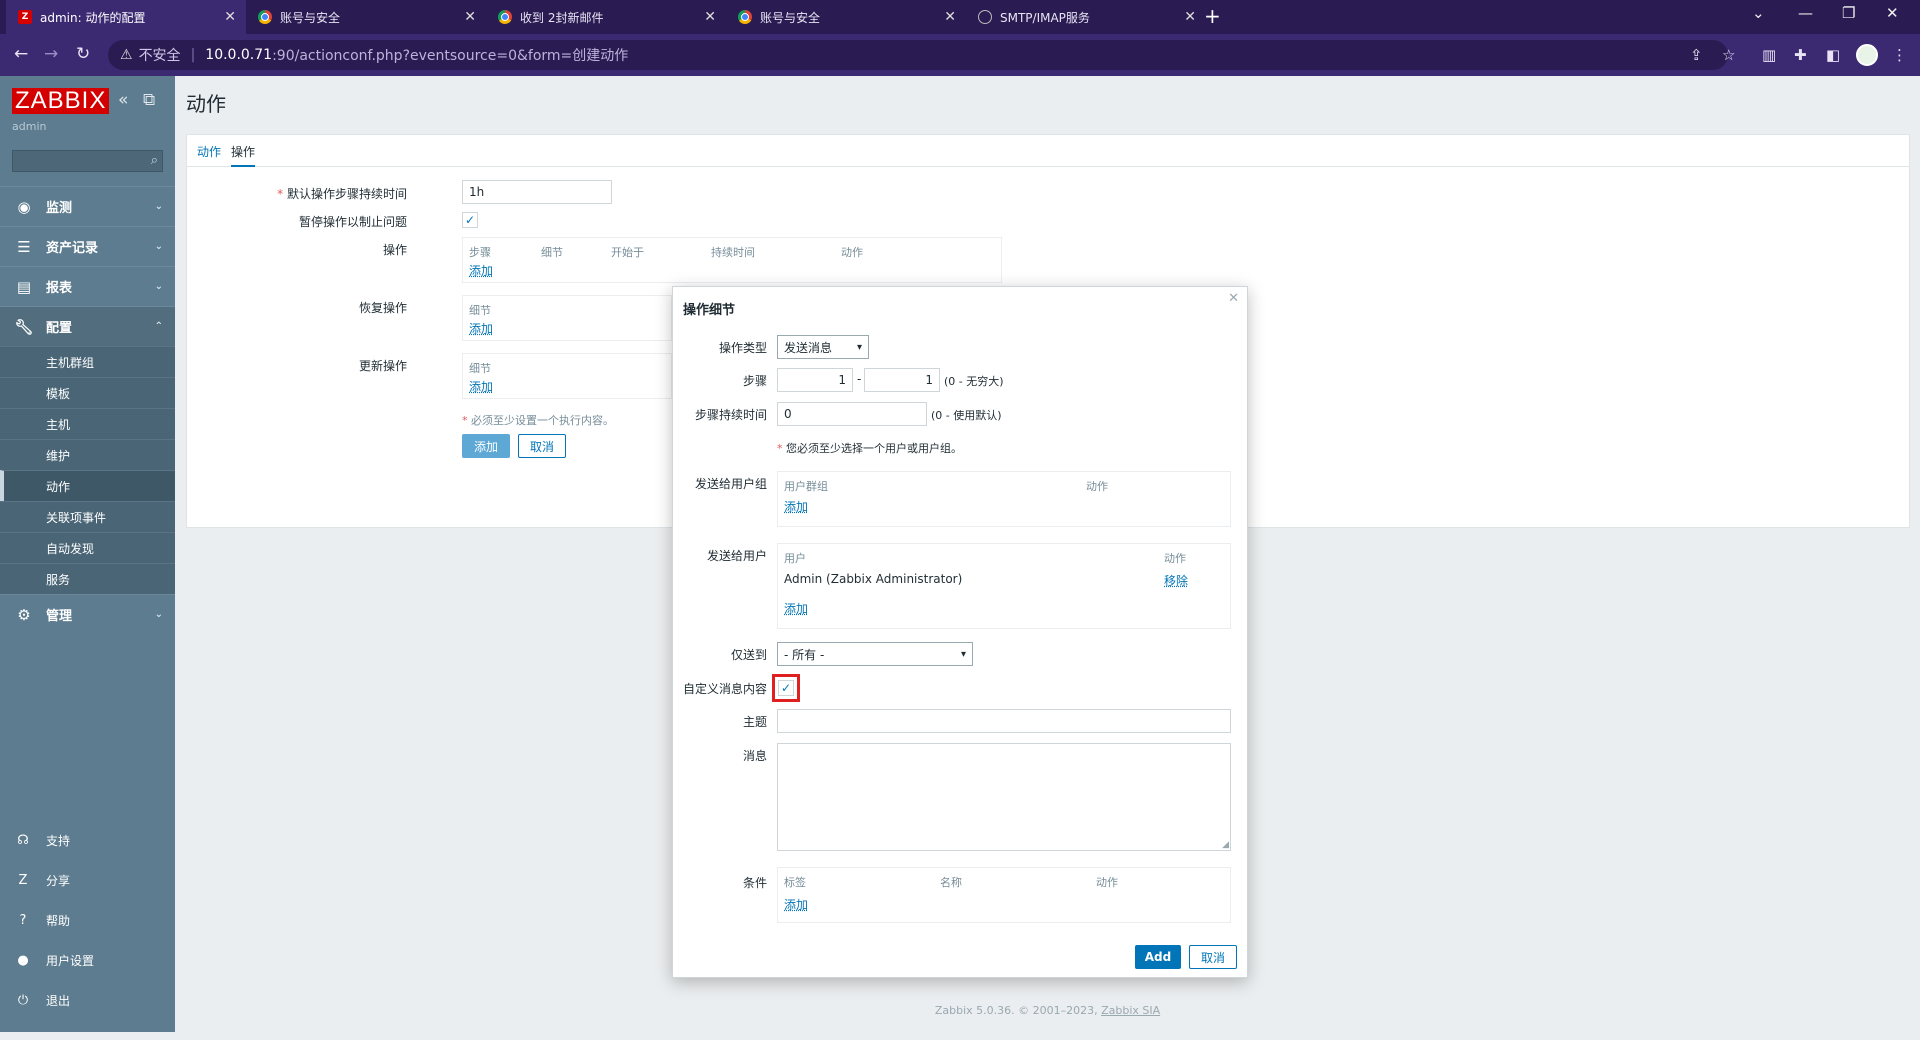  What do you see at coordinates (126, 55) in the screenshot?
I see `warning-icon: ⚠` at bounding box center [126, 55].